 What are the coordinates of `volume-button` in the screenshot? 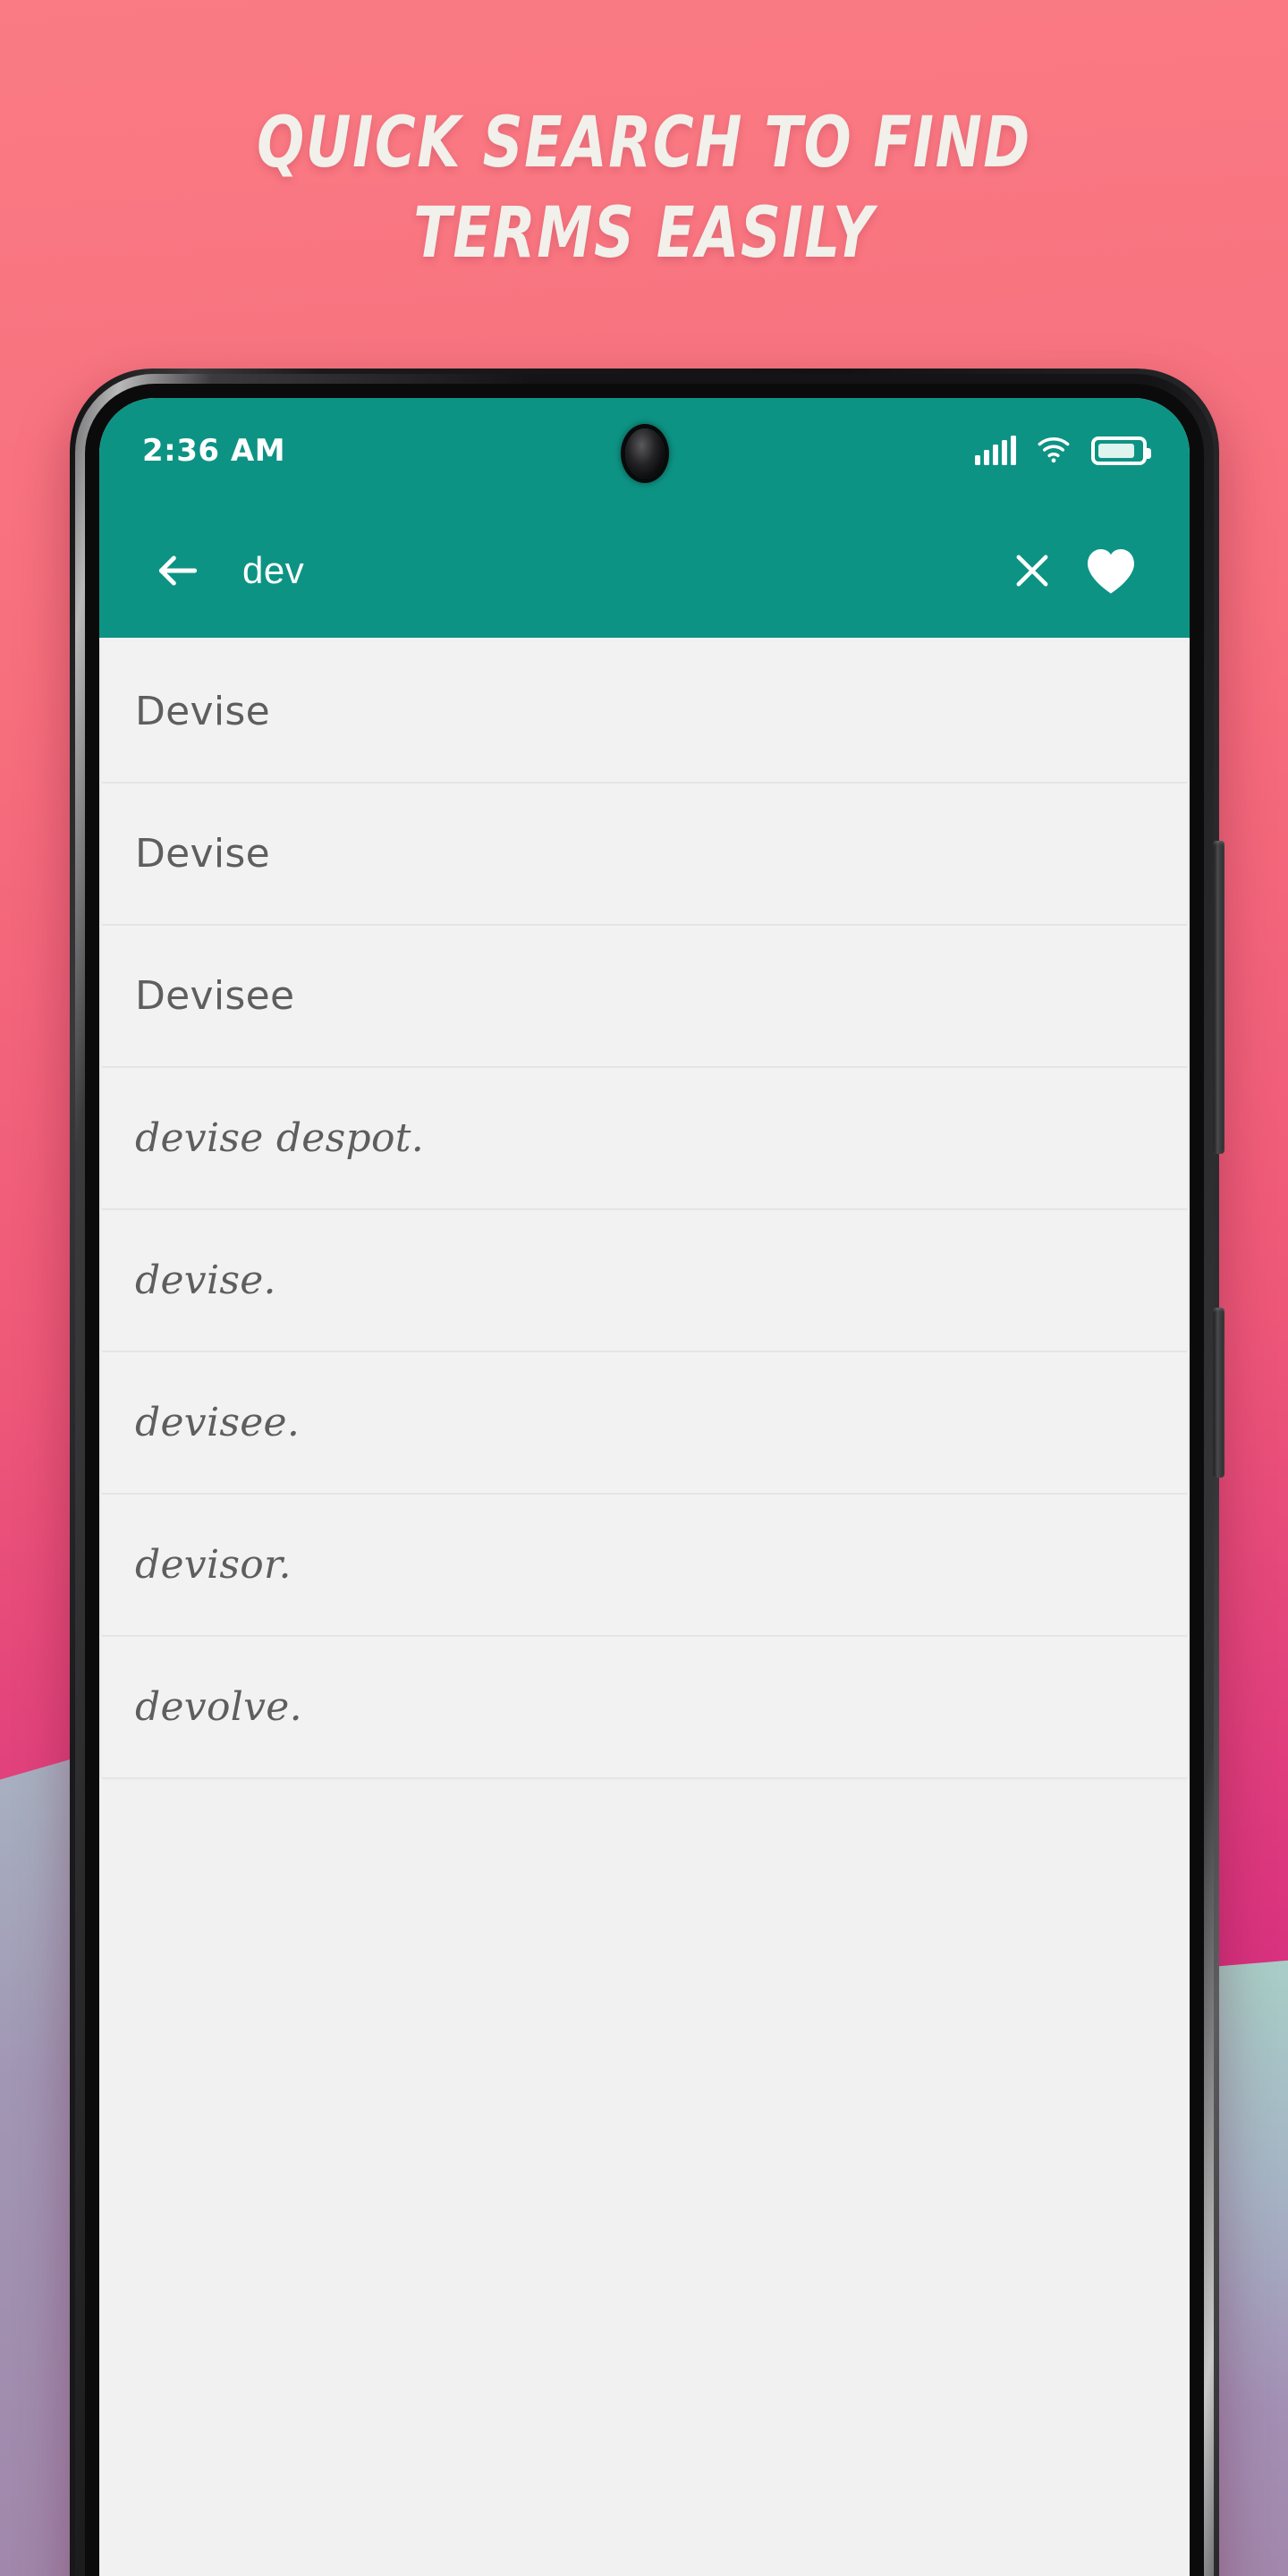 It's located at (1218, 997).